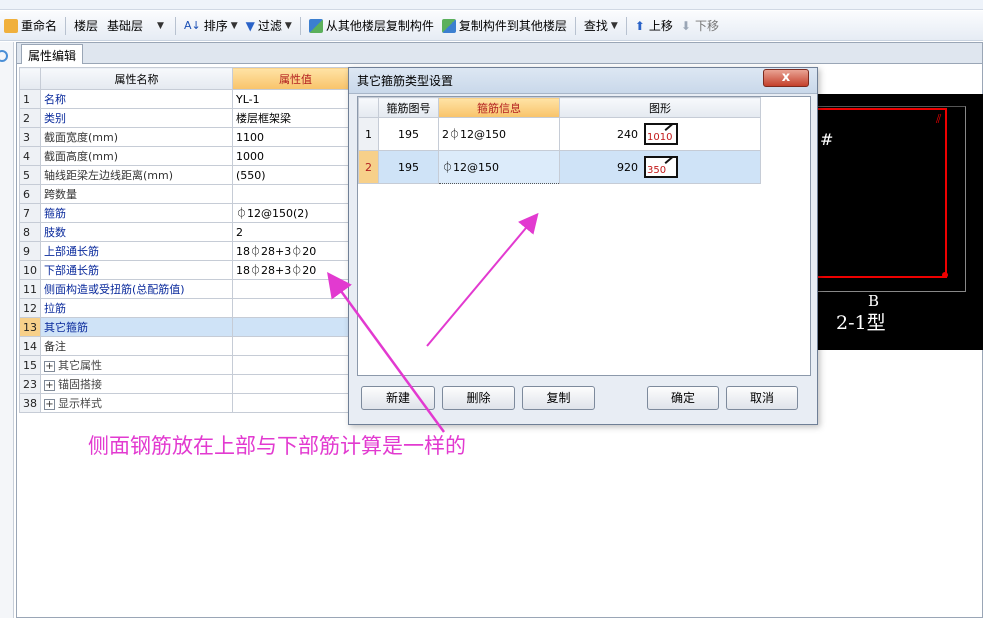 The width and height of the screenshot is (983, 618). What do you see at coordinates (11, 25) in the screenshot?
I see `rename-icon` at bounding box center [11, 25].